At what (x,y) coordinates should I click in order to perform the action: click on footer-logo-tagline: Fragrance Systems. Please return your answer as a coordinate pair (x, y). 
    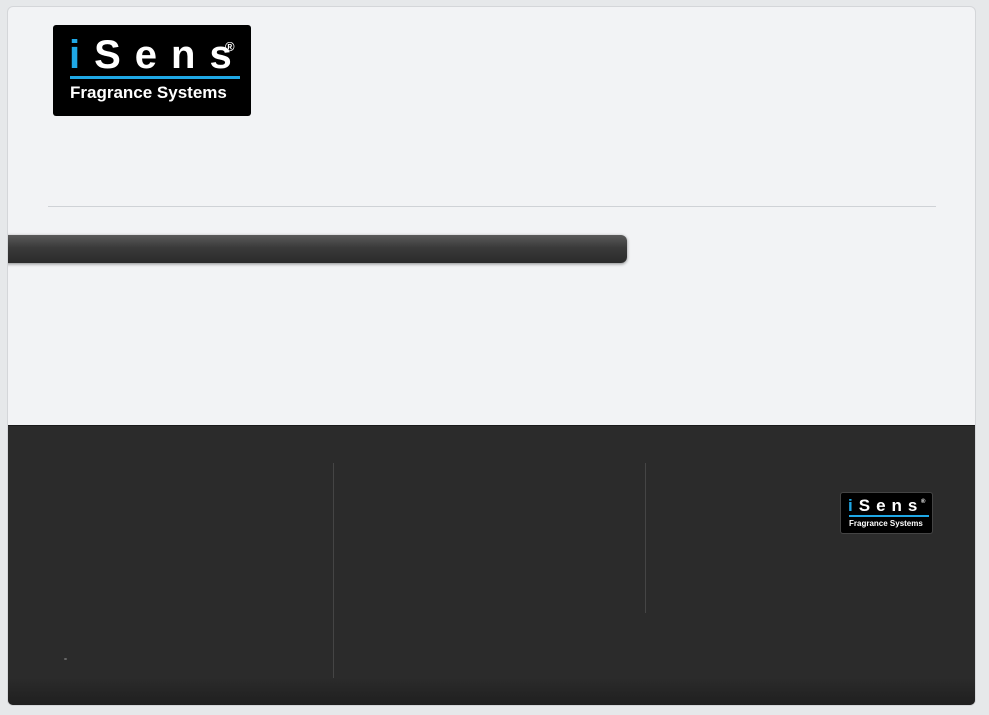
    Looking at the image, I should click on (886, 523).